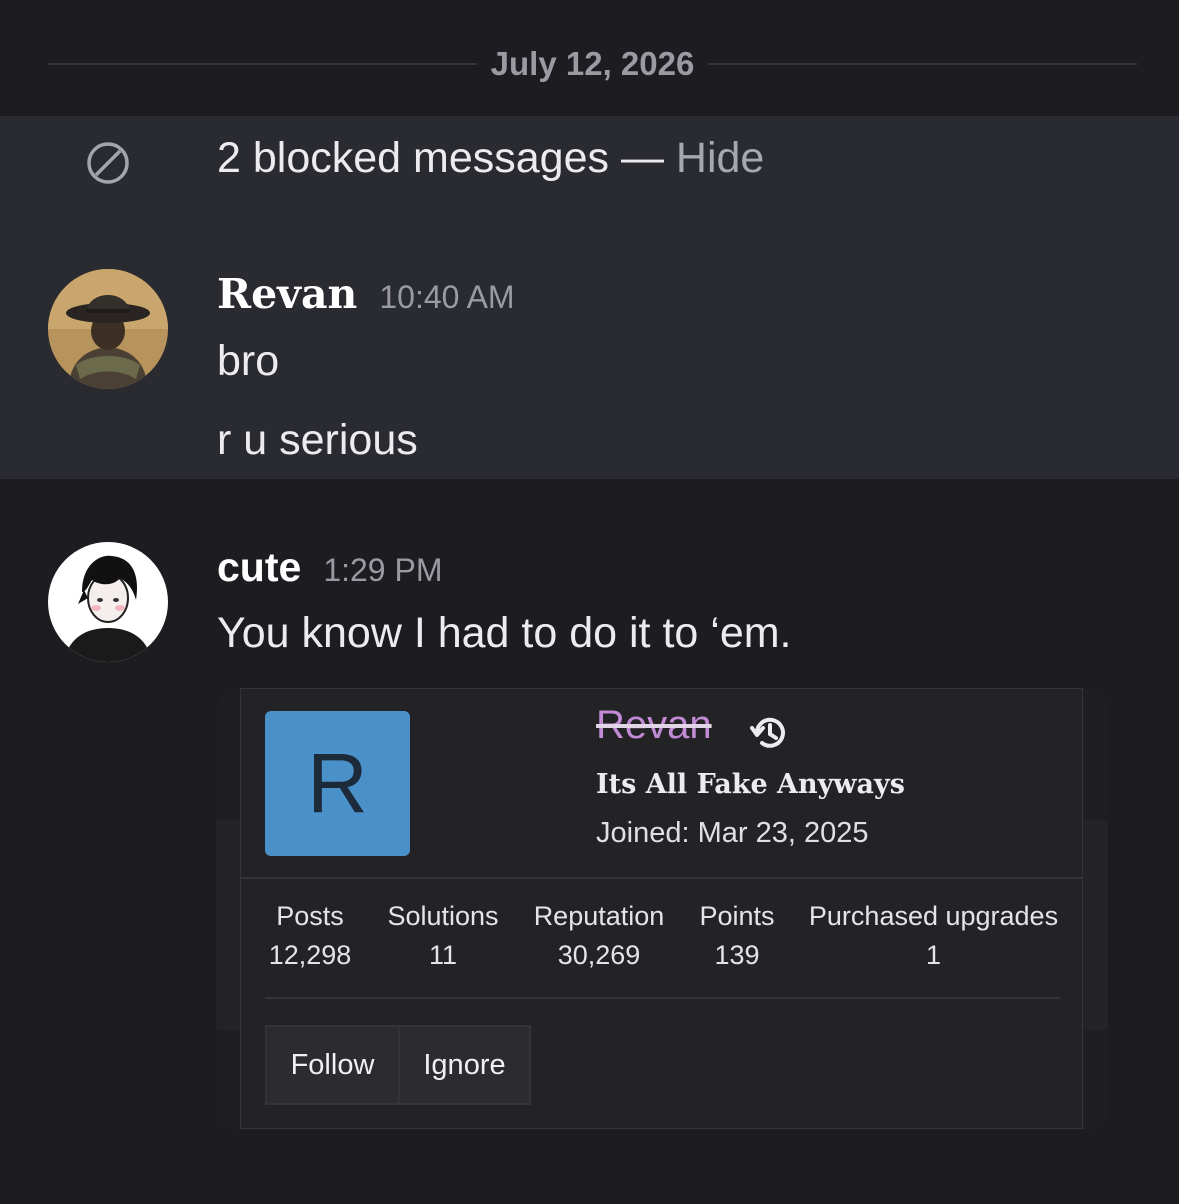  I want to click on stat-label: Points, so click(737, 916).